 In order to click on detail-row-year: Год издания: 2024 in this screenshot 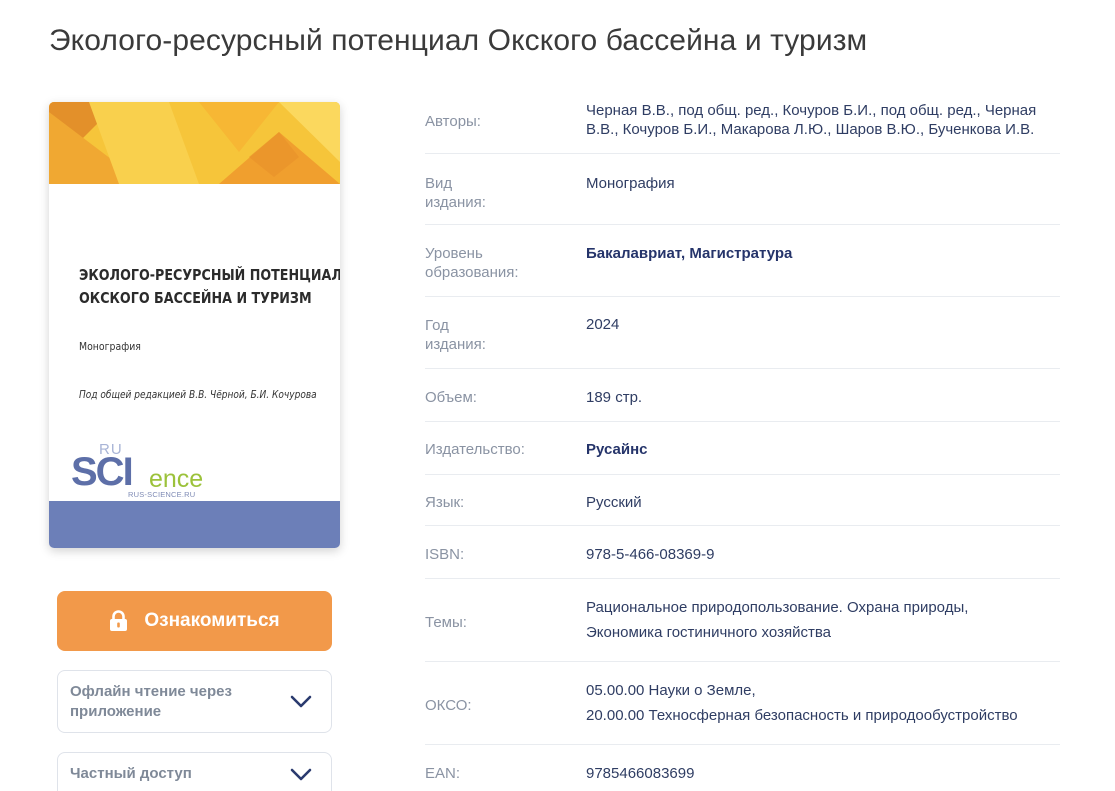, I will do `click(742, 333)`.